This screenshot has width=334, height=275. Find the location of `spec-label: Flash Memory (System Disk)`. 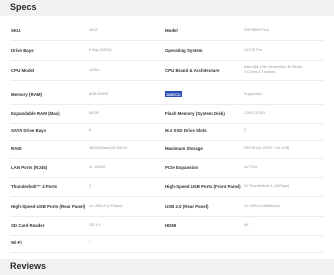

spec-label: Flash Memory (System Disk) is located at coordinates (195, 113).